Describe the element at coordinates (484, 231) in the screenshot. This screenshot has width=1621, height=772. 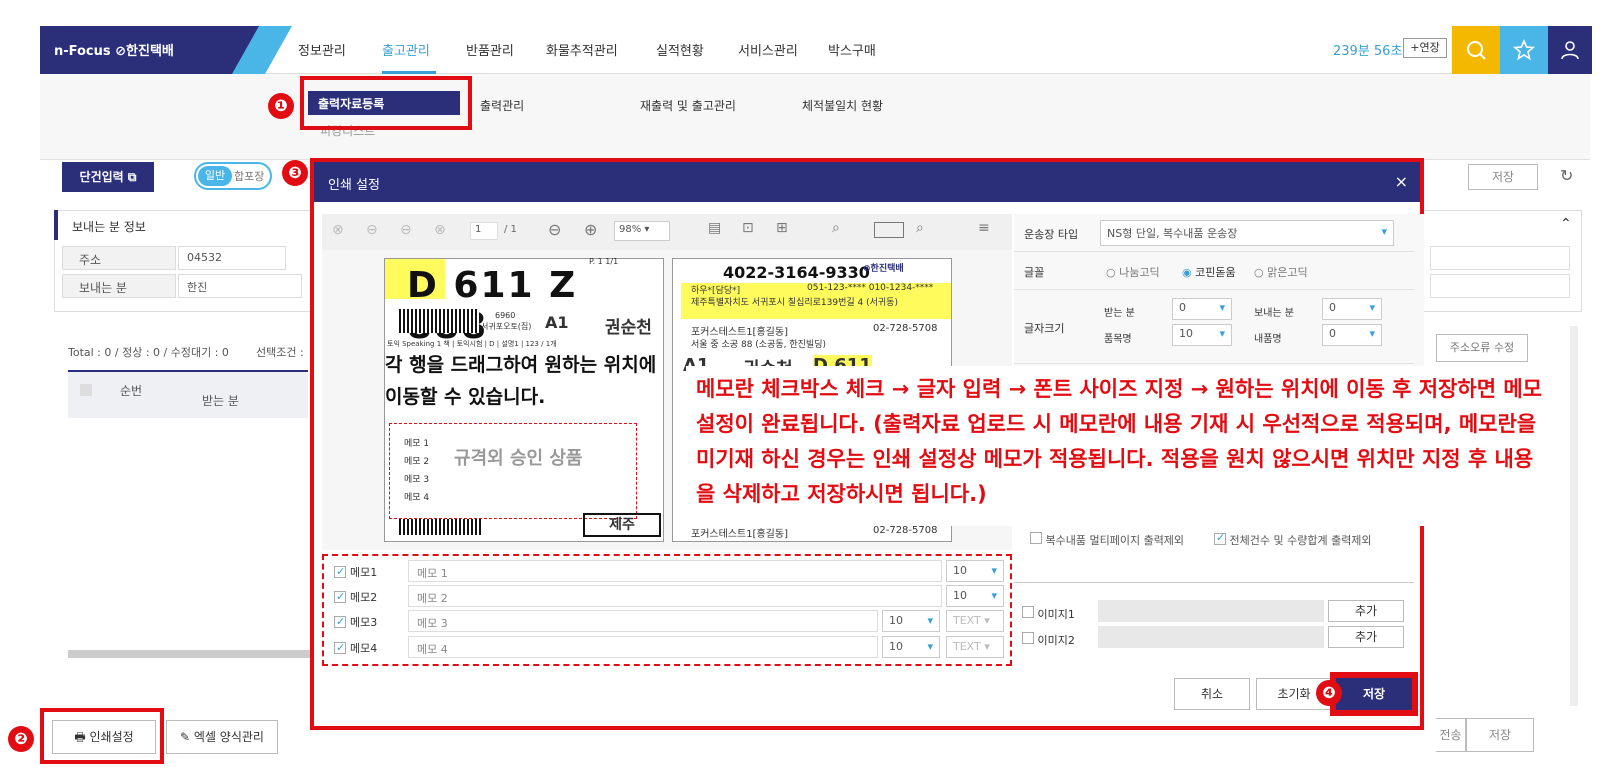
I see `page-input: 1` at that location.